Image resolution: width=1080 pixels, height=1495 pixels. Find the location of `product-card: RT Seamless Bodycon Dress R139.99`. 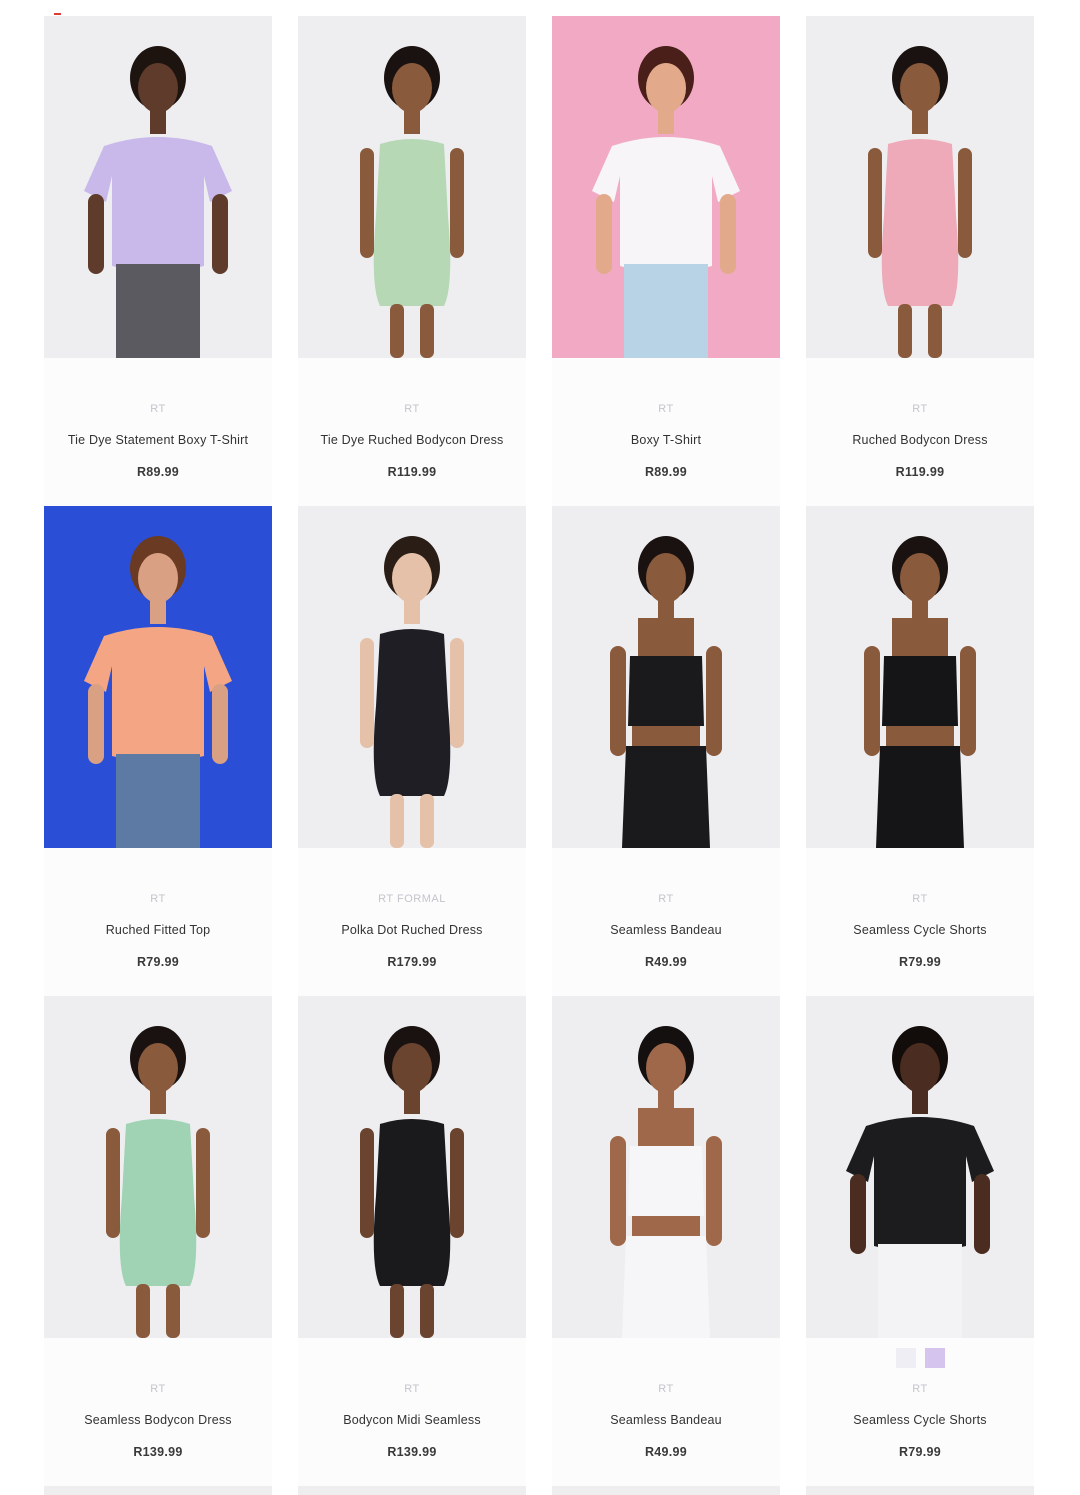

product-card: RT Seamless Bodycon Dress R139.99 is located at coordinates (158, 1241).